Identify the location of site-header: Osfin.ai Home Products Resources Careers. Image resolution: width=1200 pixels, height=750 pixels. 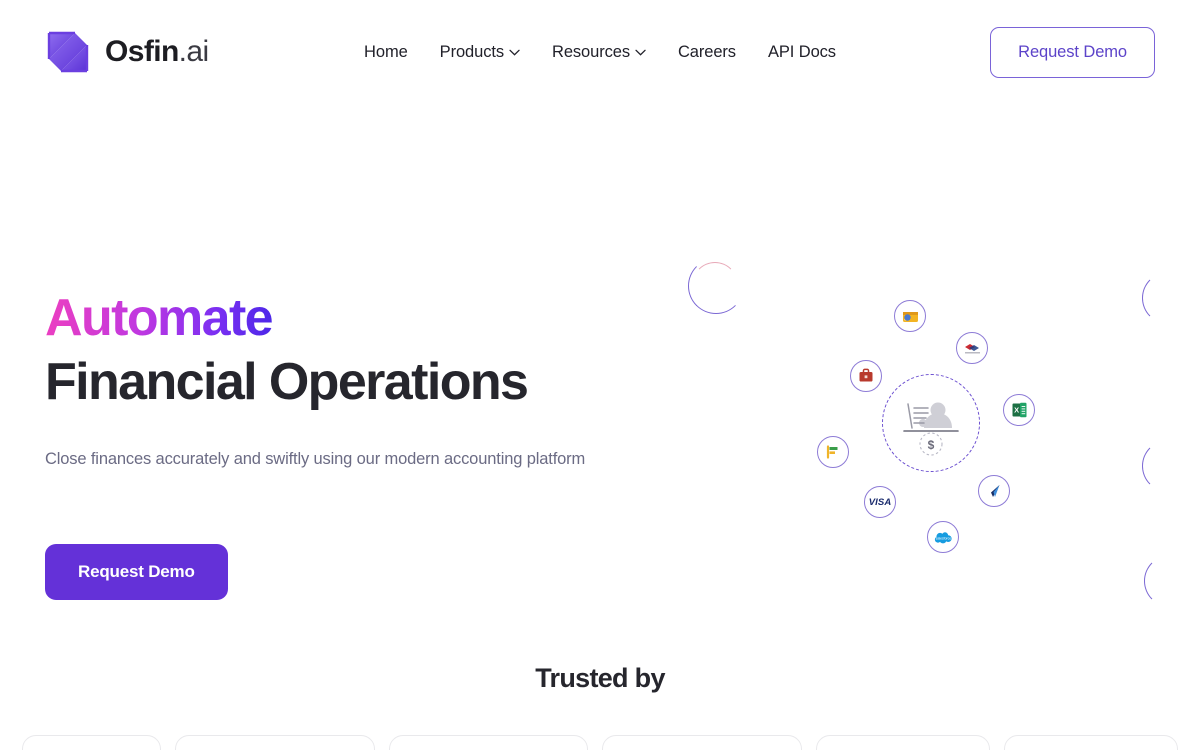
(600, 52).